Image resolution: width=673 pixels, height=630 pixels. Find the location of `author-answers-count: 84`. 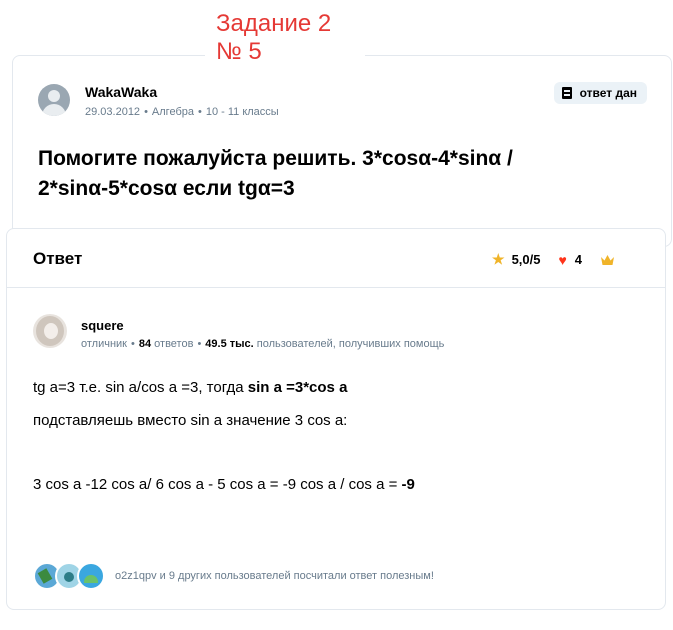

author-answers-count: 84 is located at coordinates (145, 344).